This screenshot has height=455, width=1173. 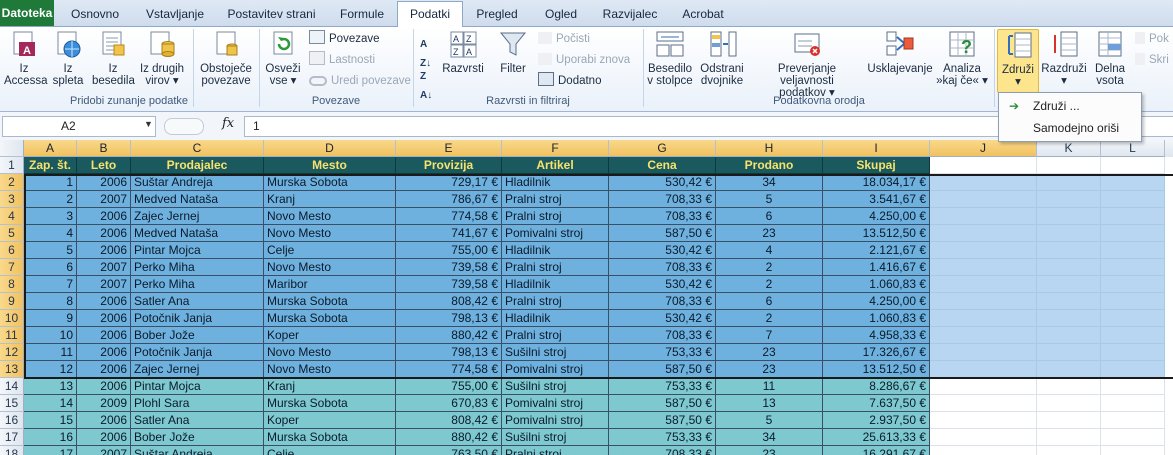 What do you see at coordinates (12, 216) in the screenshot?
I see `row-header: 4` at bounding box center [12, 216].